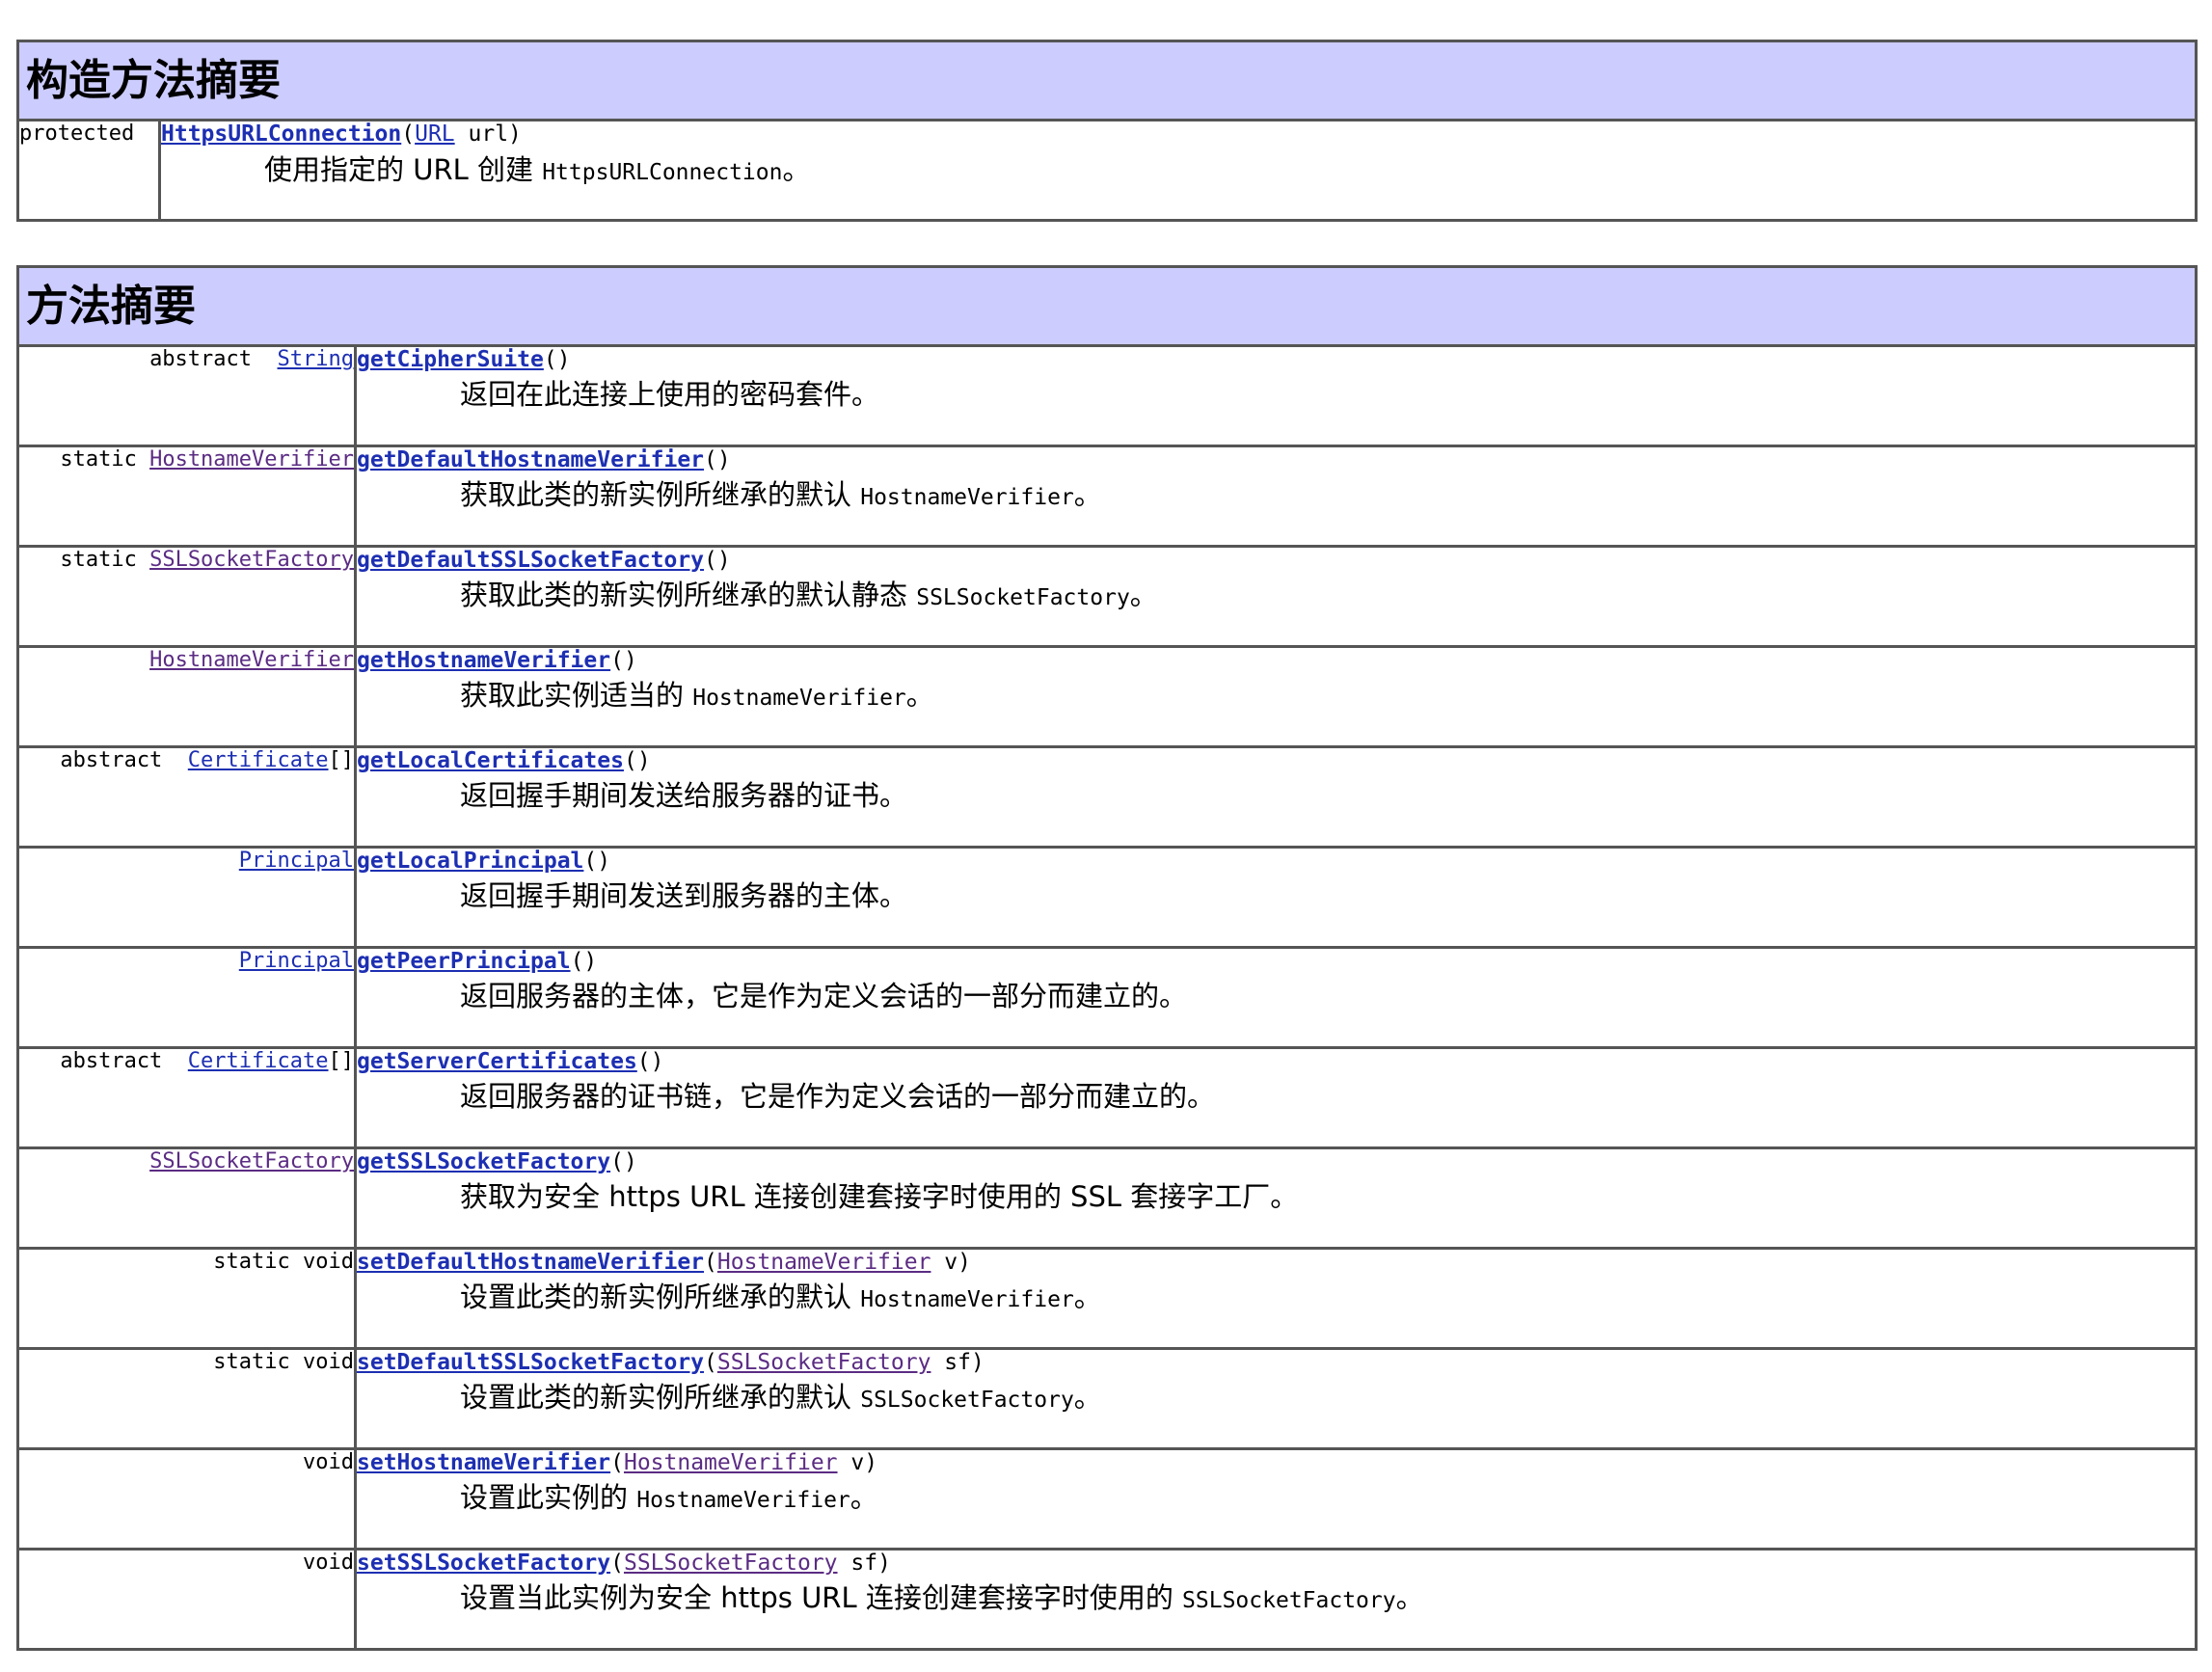  Describe the element at coordinates (1276, 1062) in the screenshot. I see `signature-line: getServerCertificates()` at that location.